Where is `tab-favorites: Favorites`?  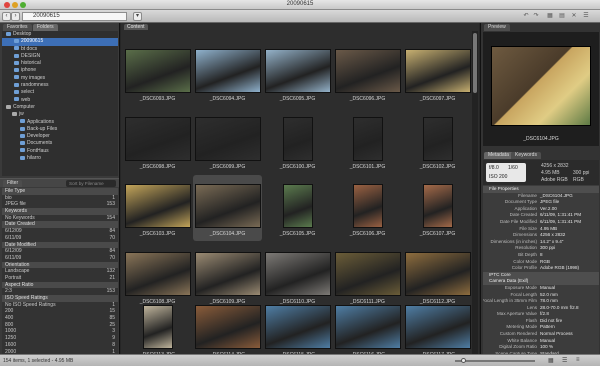 tab-favorites: Favorites is located at coordinates (17, 27).